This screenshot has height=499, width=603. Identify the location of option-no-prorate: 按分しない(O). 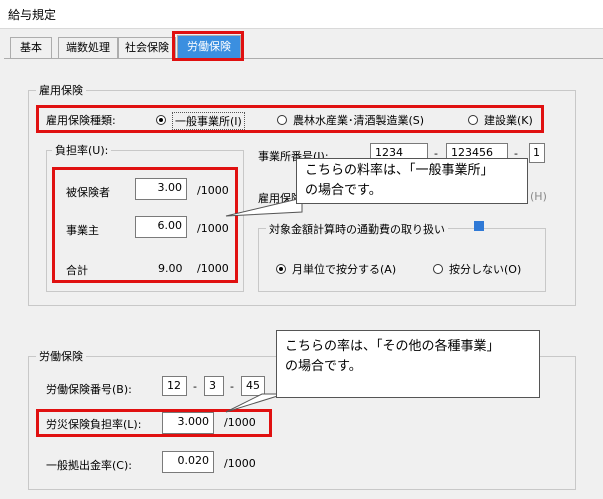
(485, 269).